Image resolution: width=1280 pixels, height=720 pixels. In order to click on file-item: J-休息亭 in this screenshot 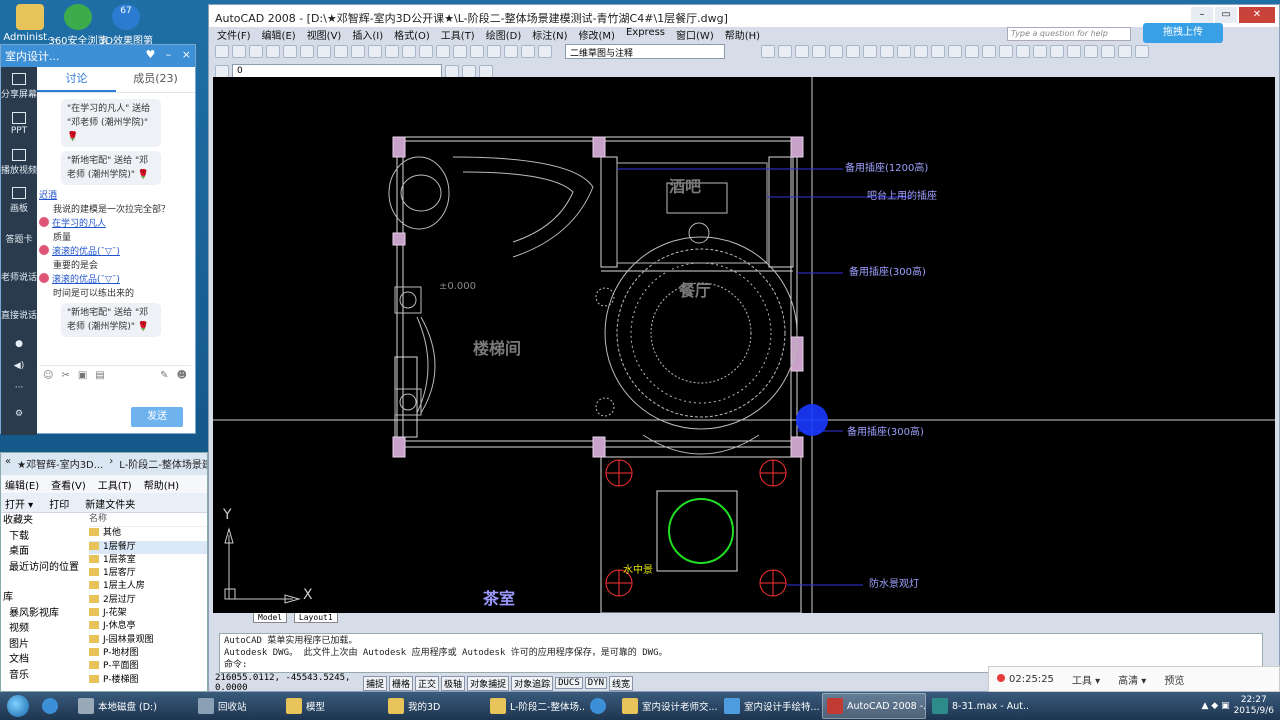, I will do `click(148, 626)`.